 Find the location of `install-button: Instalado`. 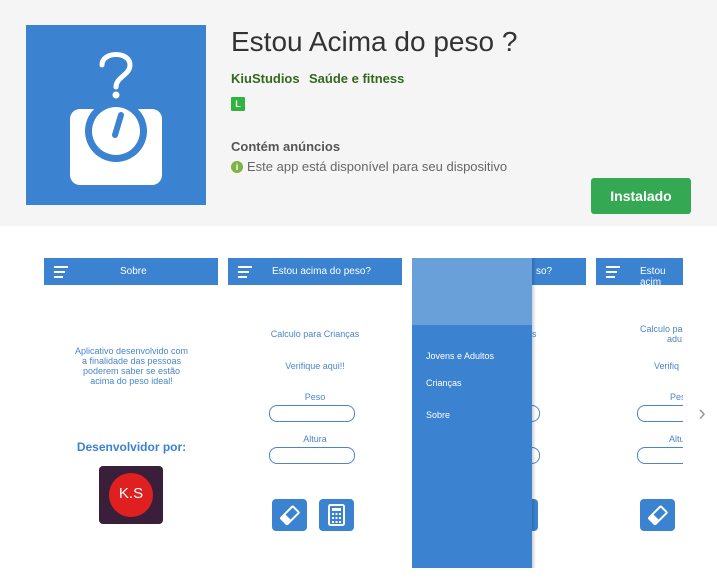

install-button: Instalado is located at coordinates (641, 196).